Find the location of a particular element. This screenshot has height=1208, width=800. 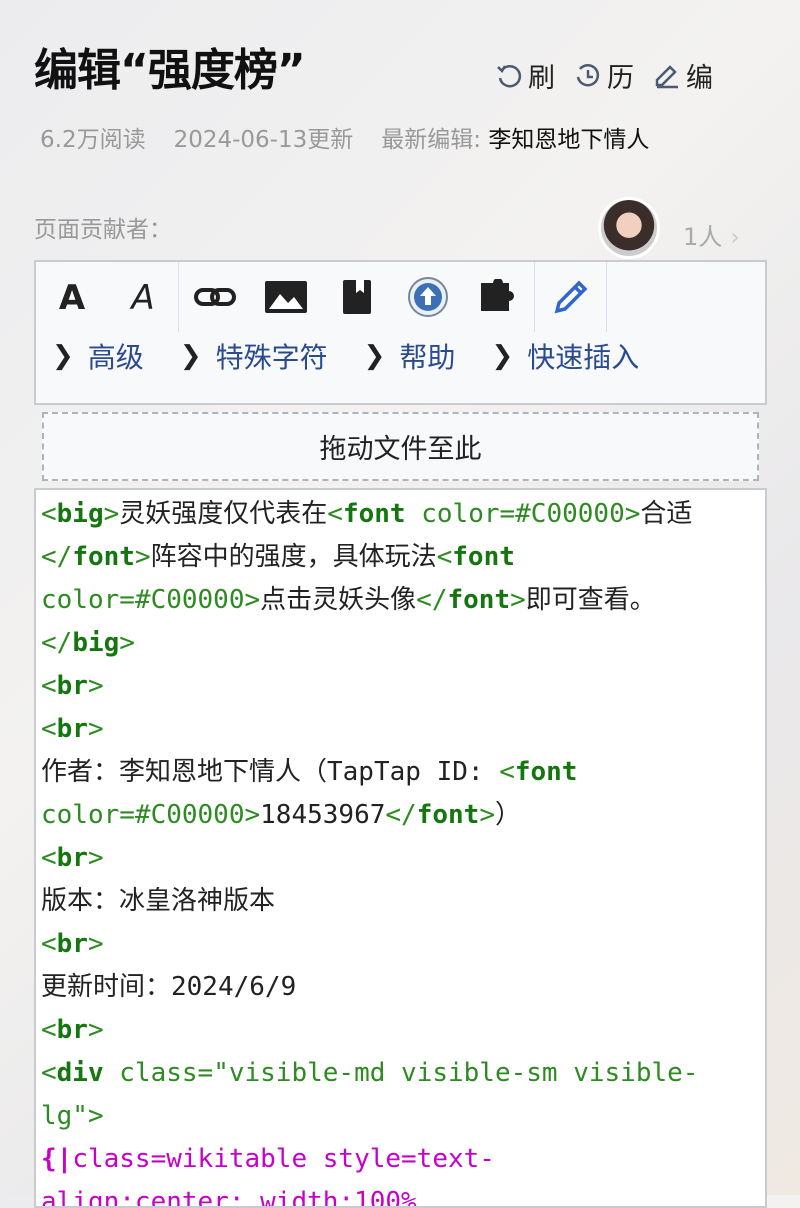

template-icon is located at coordinates (497, 295).